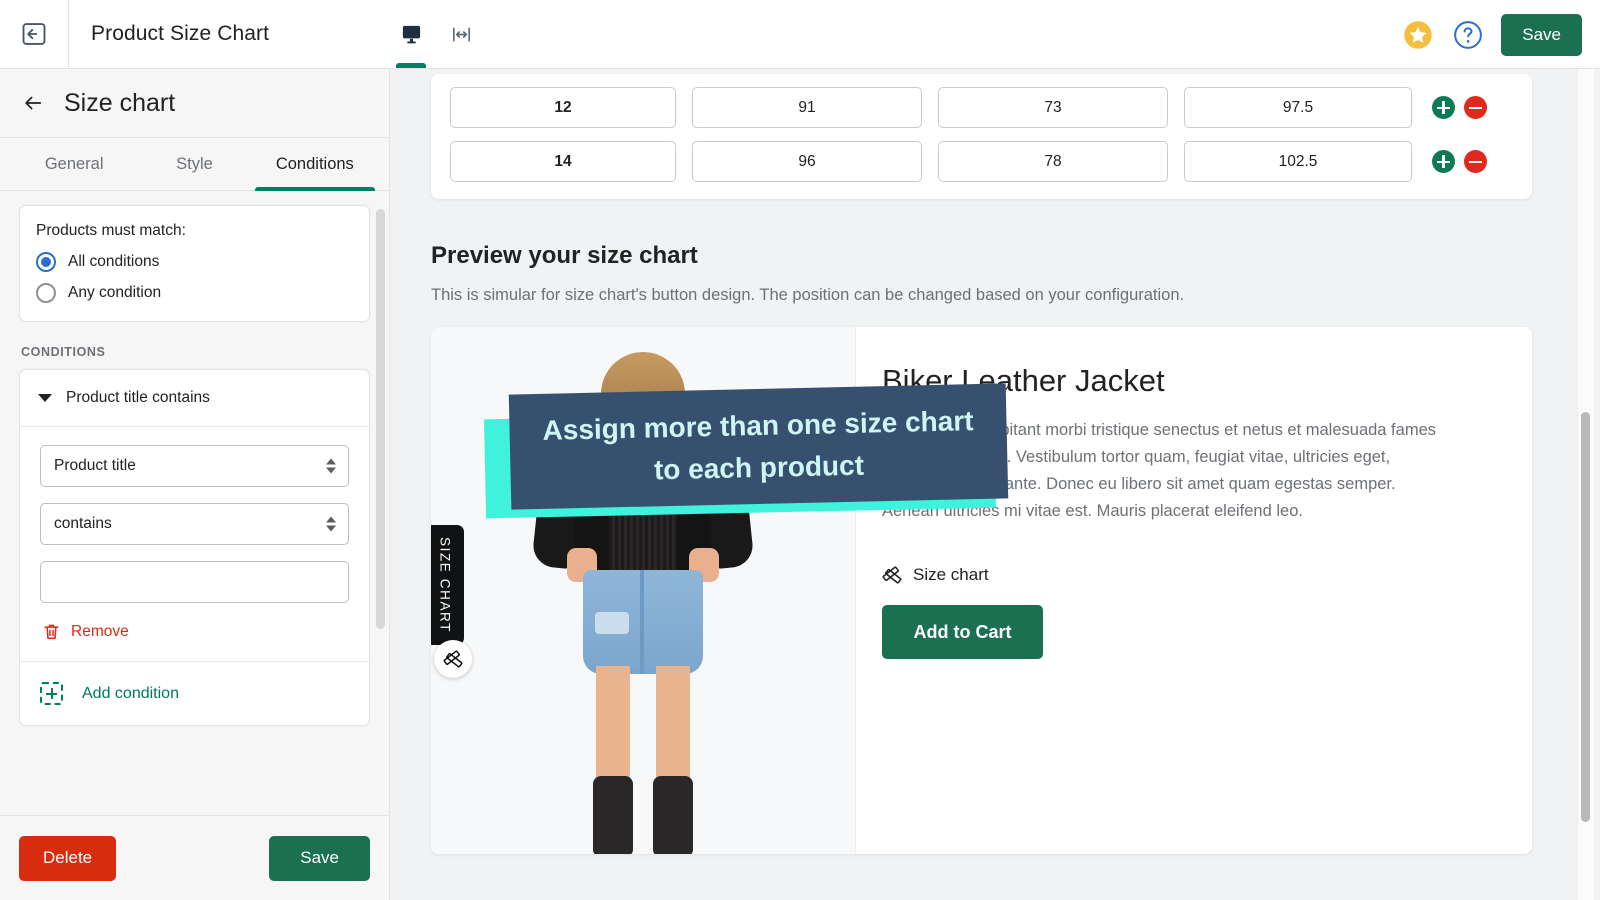 This screenshot has width=1600, height=900. I want to click on help-button, so click(1468, 35).